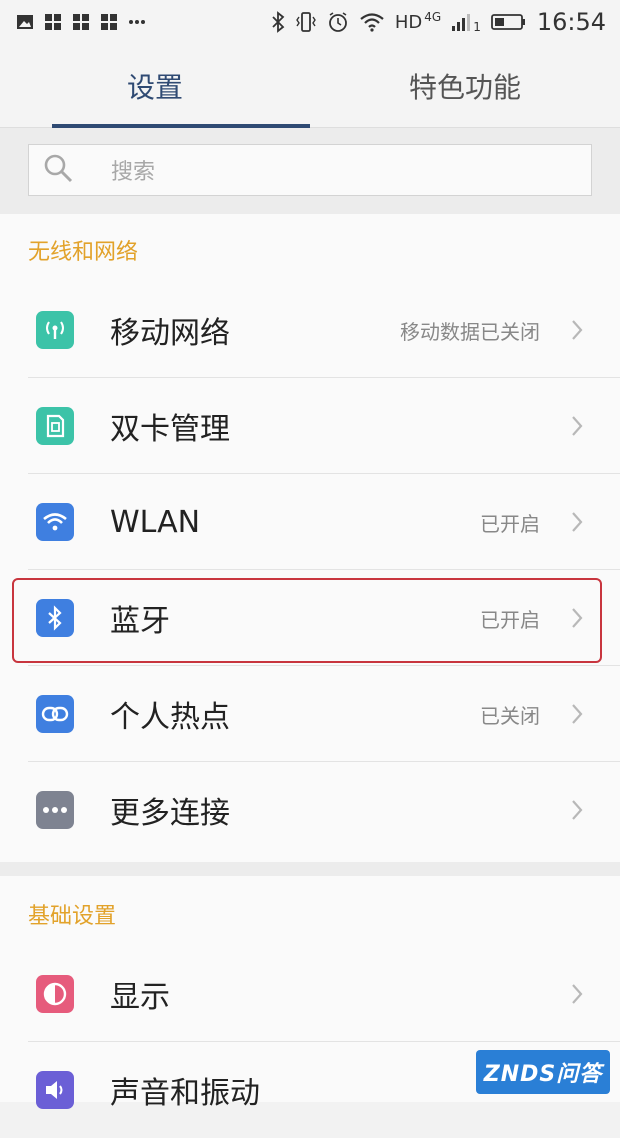 The width and height of the screenshot is (620, 1138). I want to click on cellular-antenna-icon, so click(55, 330).